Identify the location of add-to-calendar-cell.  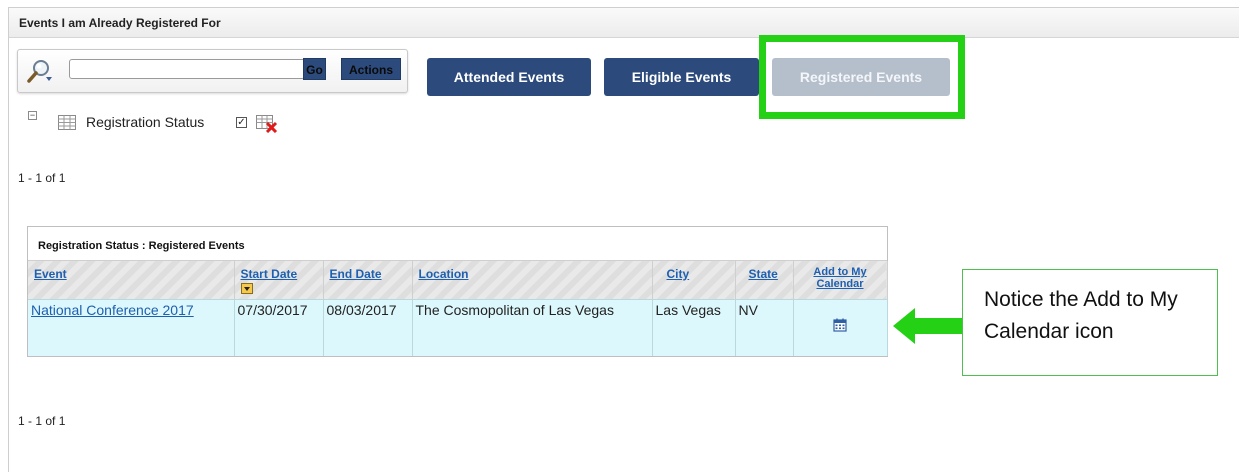
(840, 327).